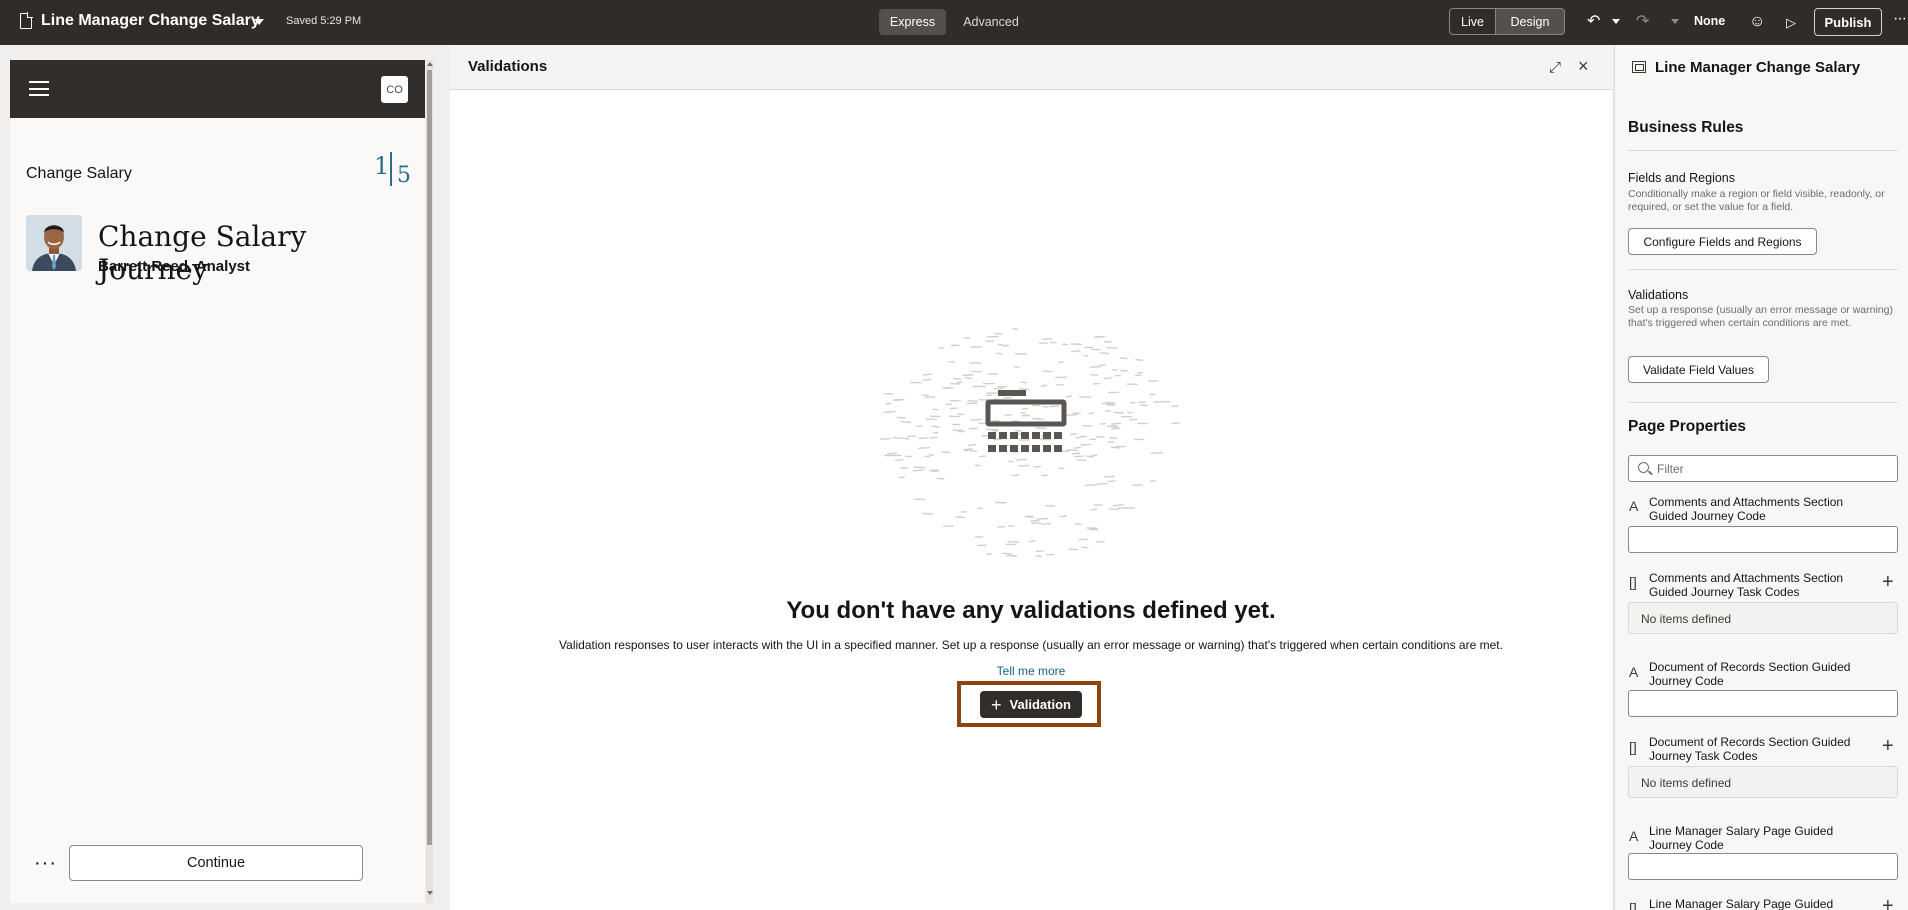  Describe the element at coordinates (1757, 22) in the screenshot. I see `smiley-icon: ☺` at that location.